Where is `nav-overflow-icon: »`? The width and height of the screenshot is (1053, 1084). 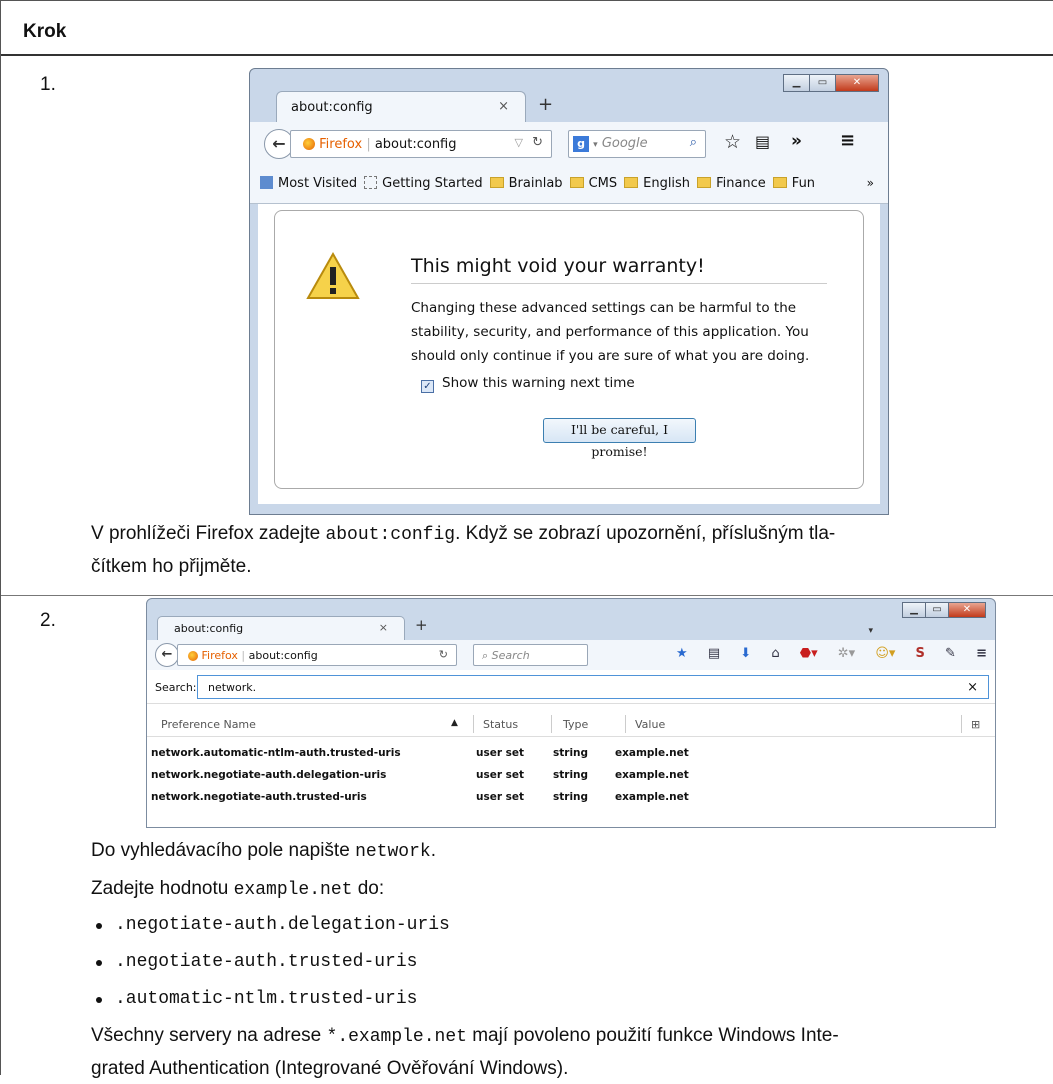
nav-overflow-icon: » is located at coordinates (796, 141).